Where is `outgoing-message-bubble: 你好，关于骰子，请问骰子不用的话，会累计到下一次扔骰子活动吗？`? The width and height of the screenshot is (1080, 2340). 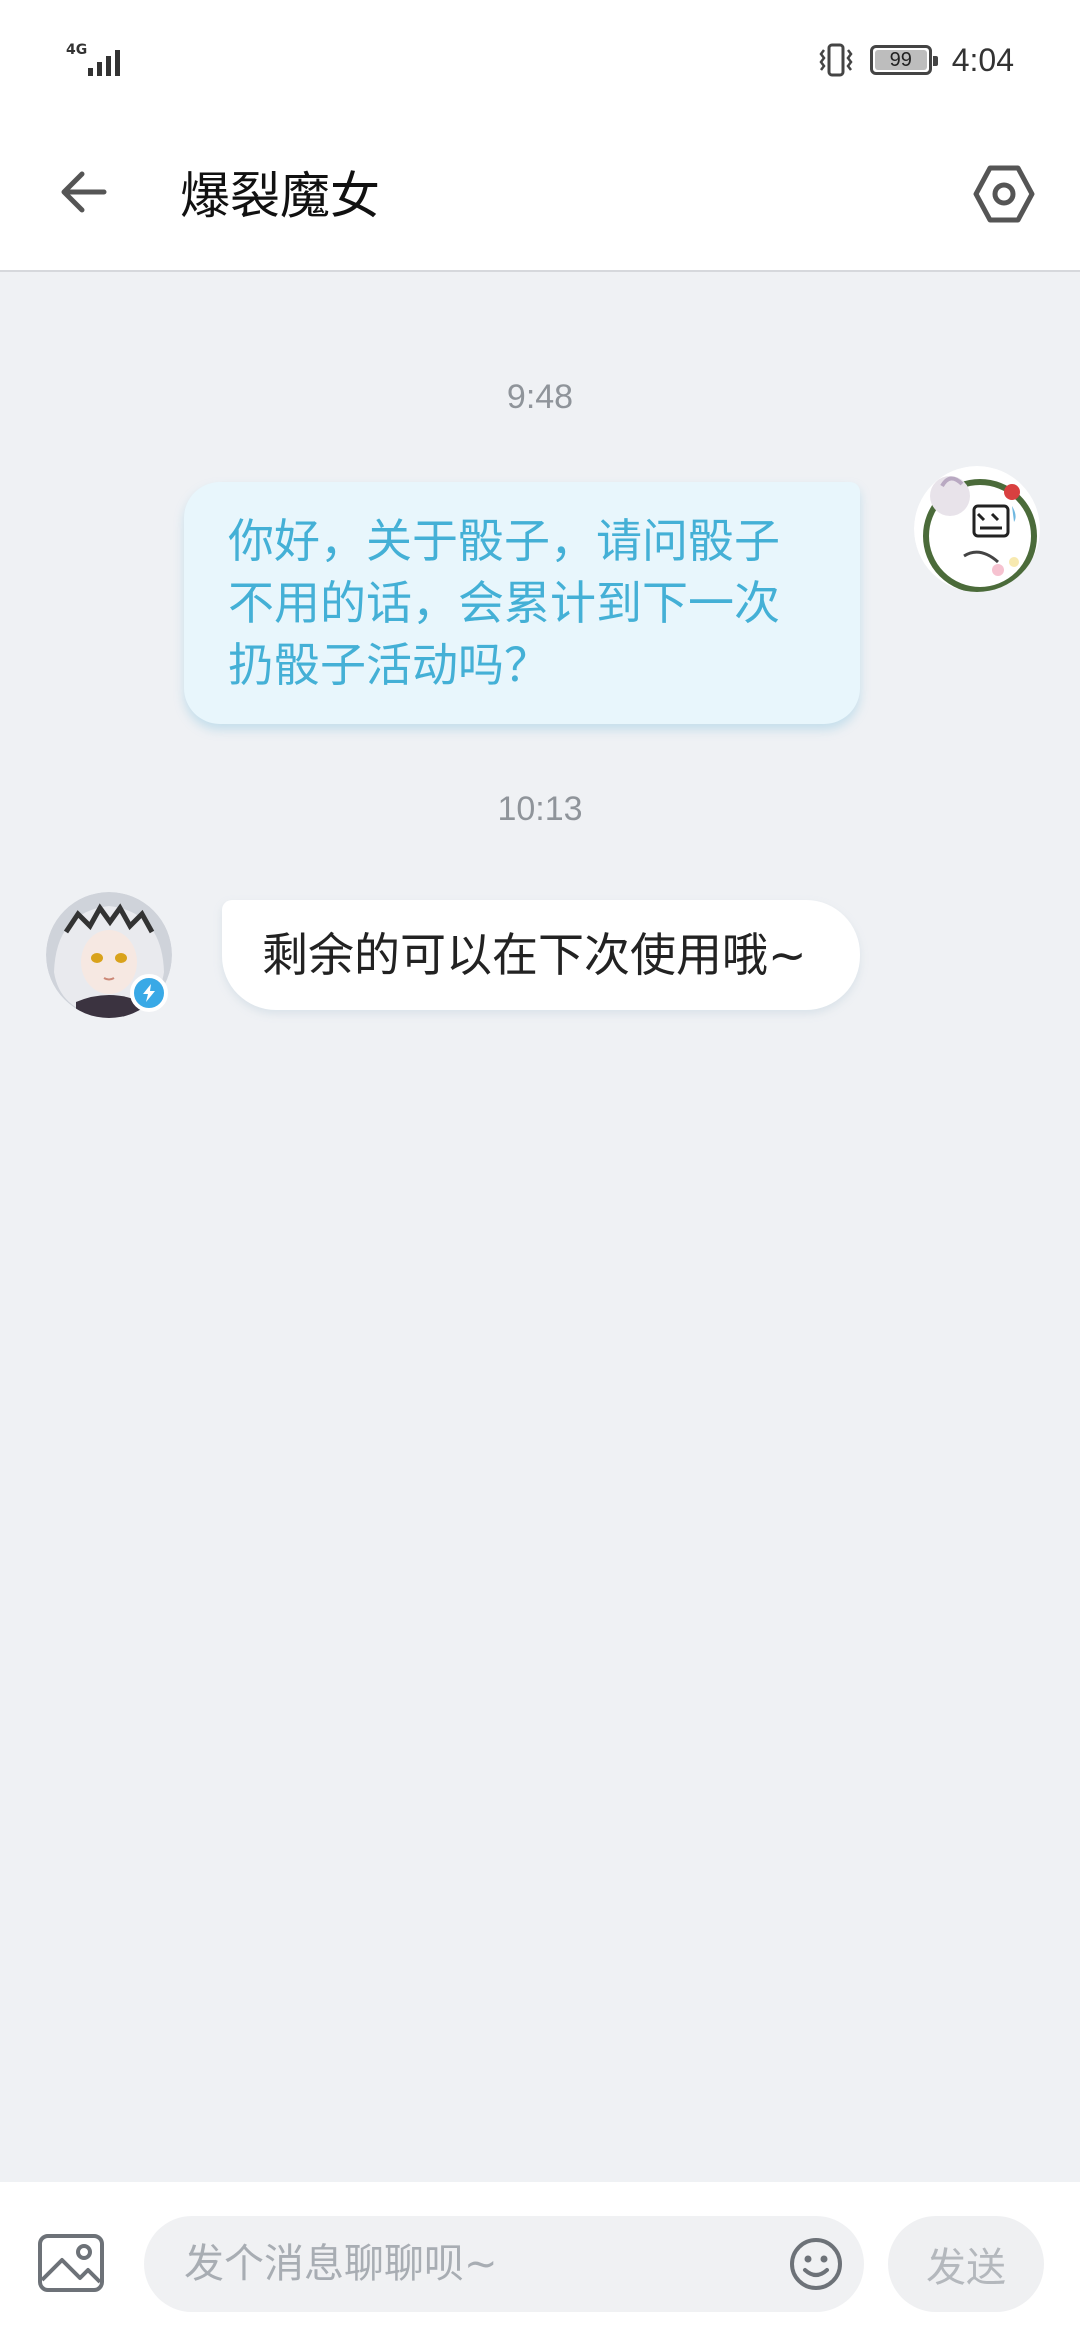
outgoing-message-bubble: 你好，关于骰子，请问骰子不用的话，会累计到下一次扔骰子活动吗？ is located at coordinates (522, 603).